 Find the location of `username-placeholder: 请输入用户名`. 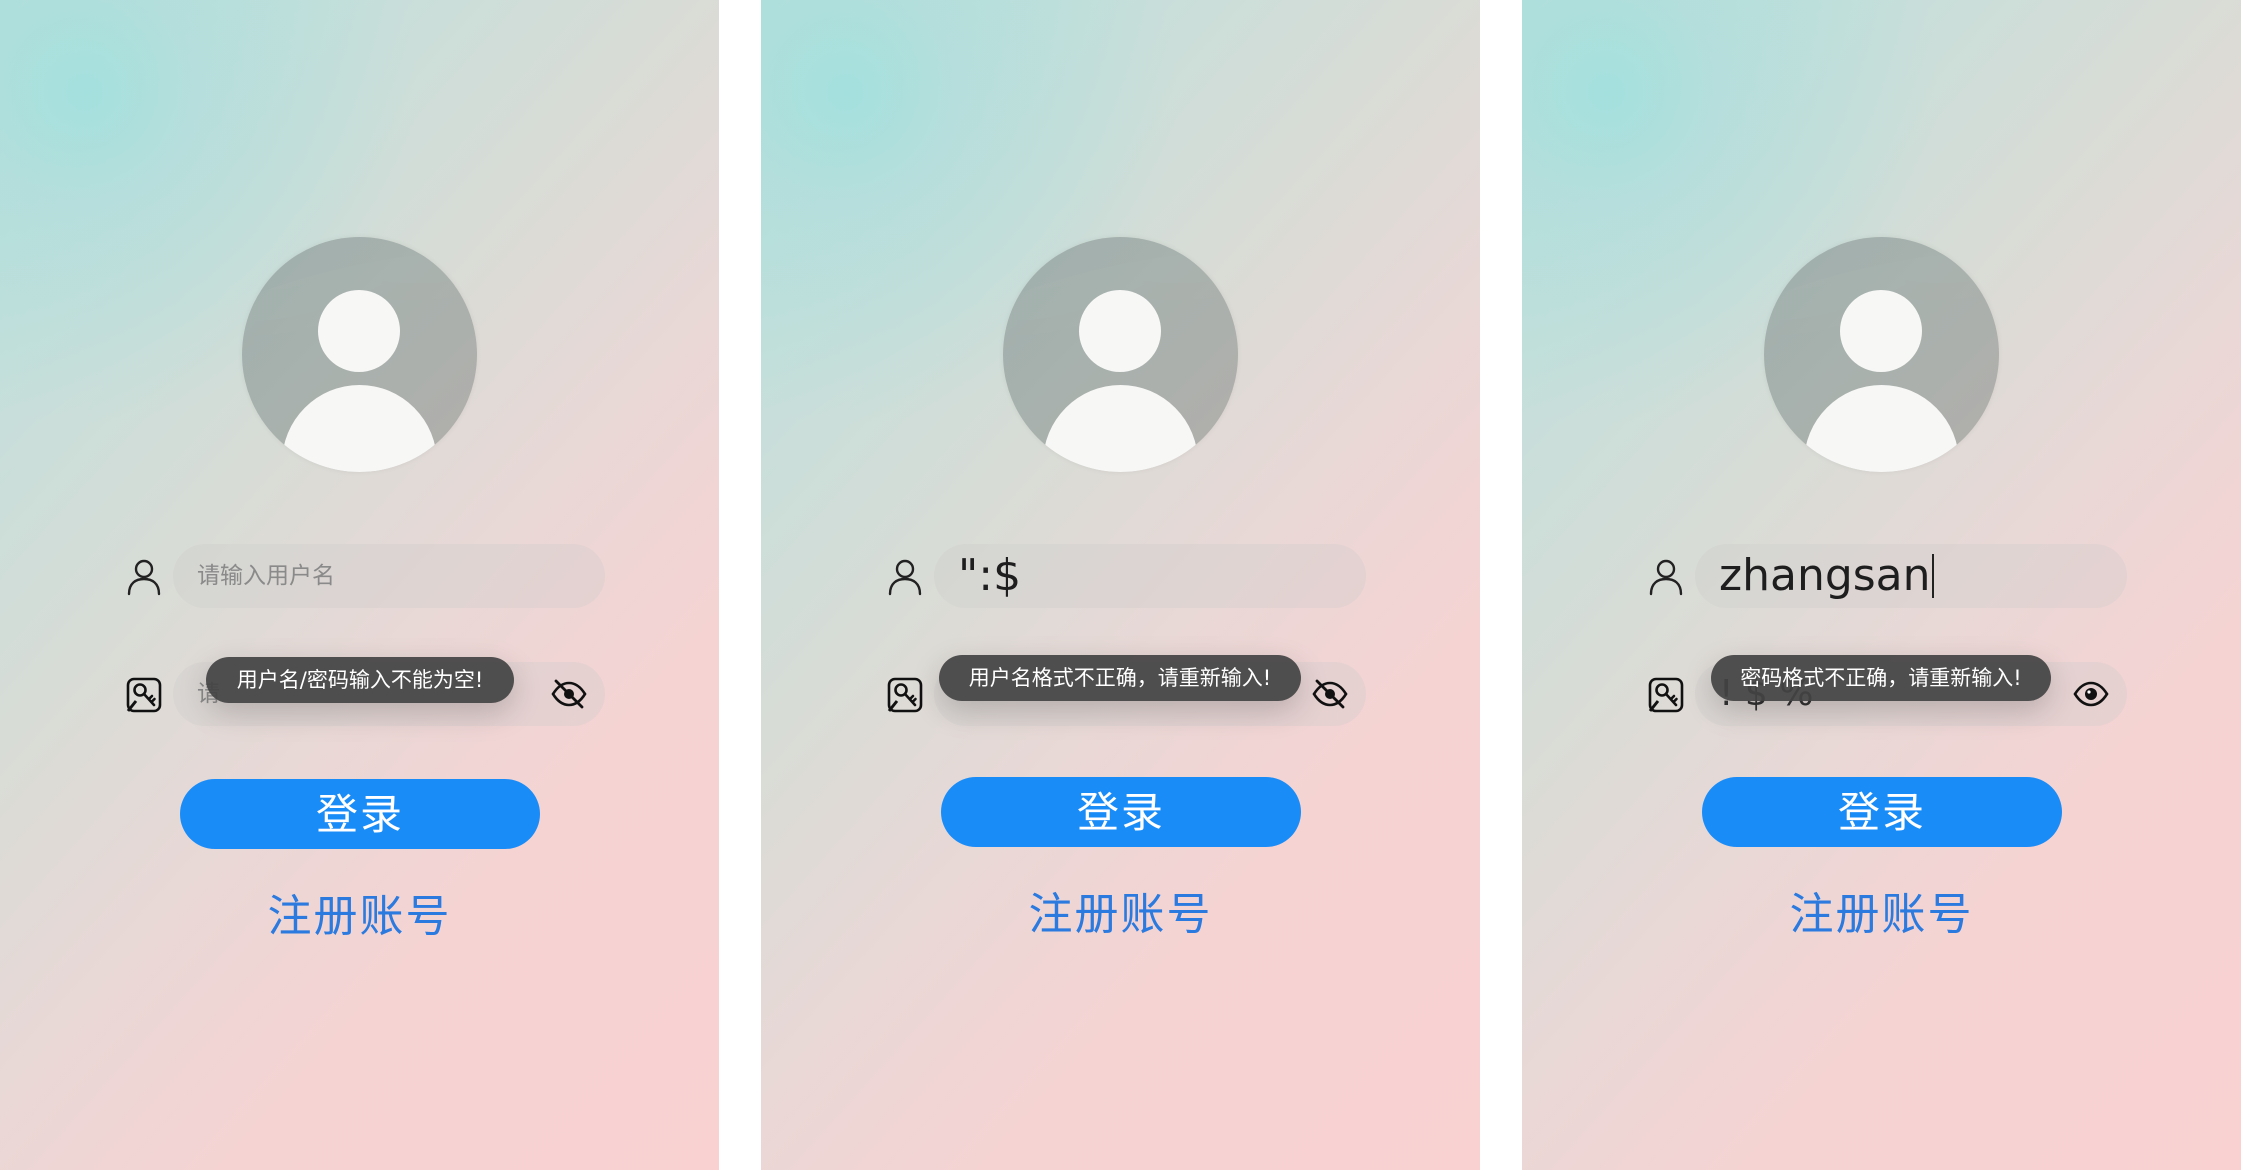

username-placeholder: 请输入用户名 is located at coordinates (266, 576).